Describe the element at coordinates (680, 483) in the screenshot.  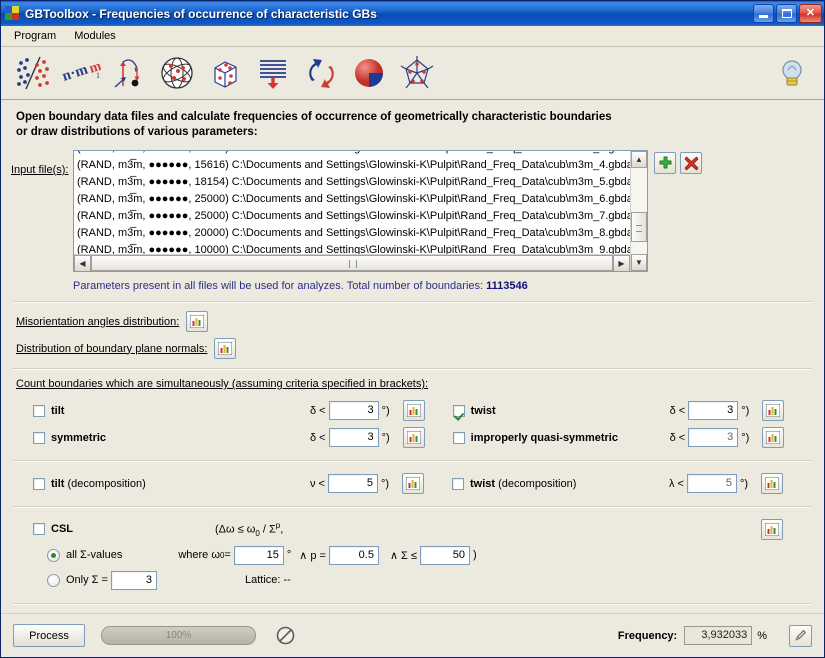
I see `condition-twist-dec-op: <` at that location.